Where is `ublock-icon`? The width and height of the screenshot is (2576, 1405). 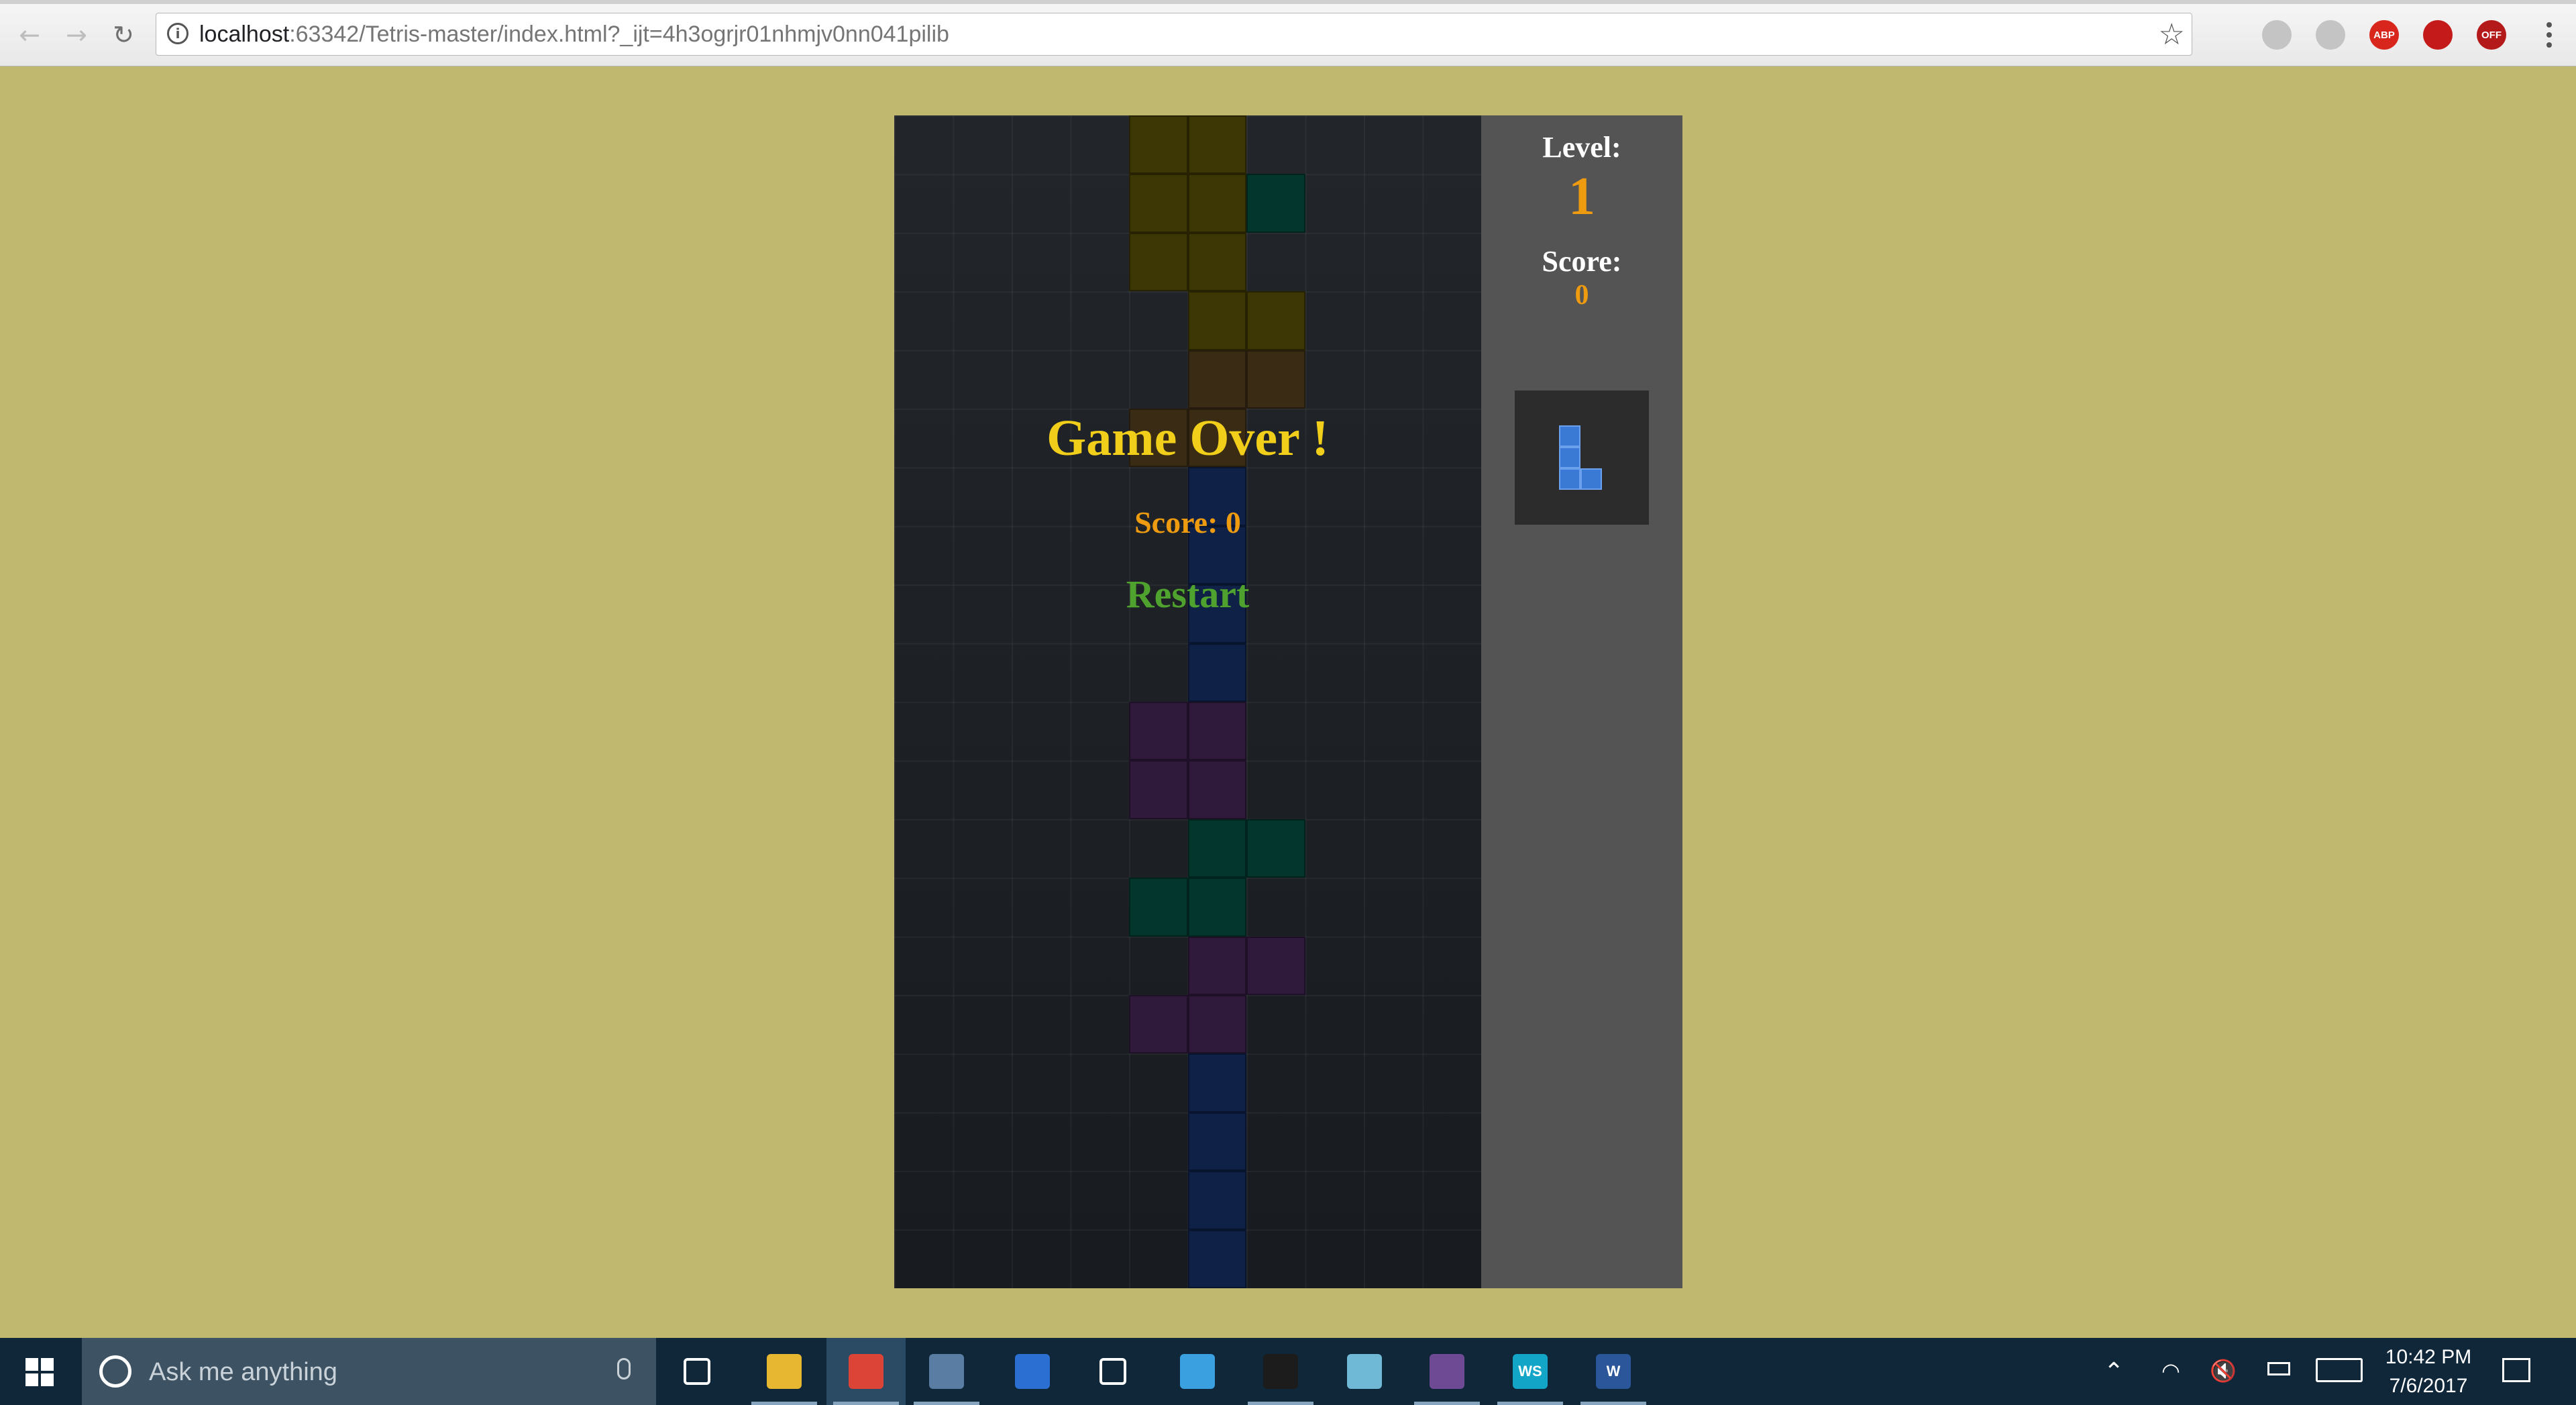
ublock-icon is located at coordinates (2438, 35).